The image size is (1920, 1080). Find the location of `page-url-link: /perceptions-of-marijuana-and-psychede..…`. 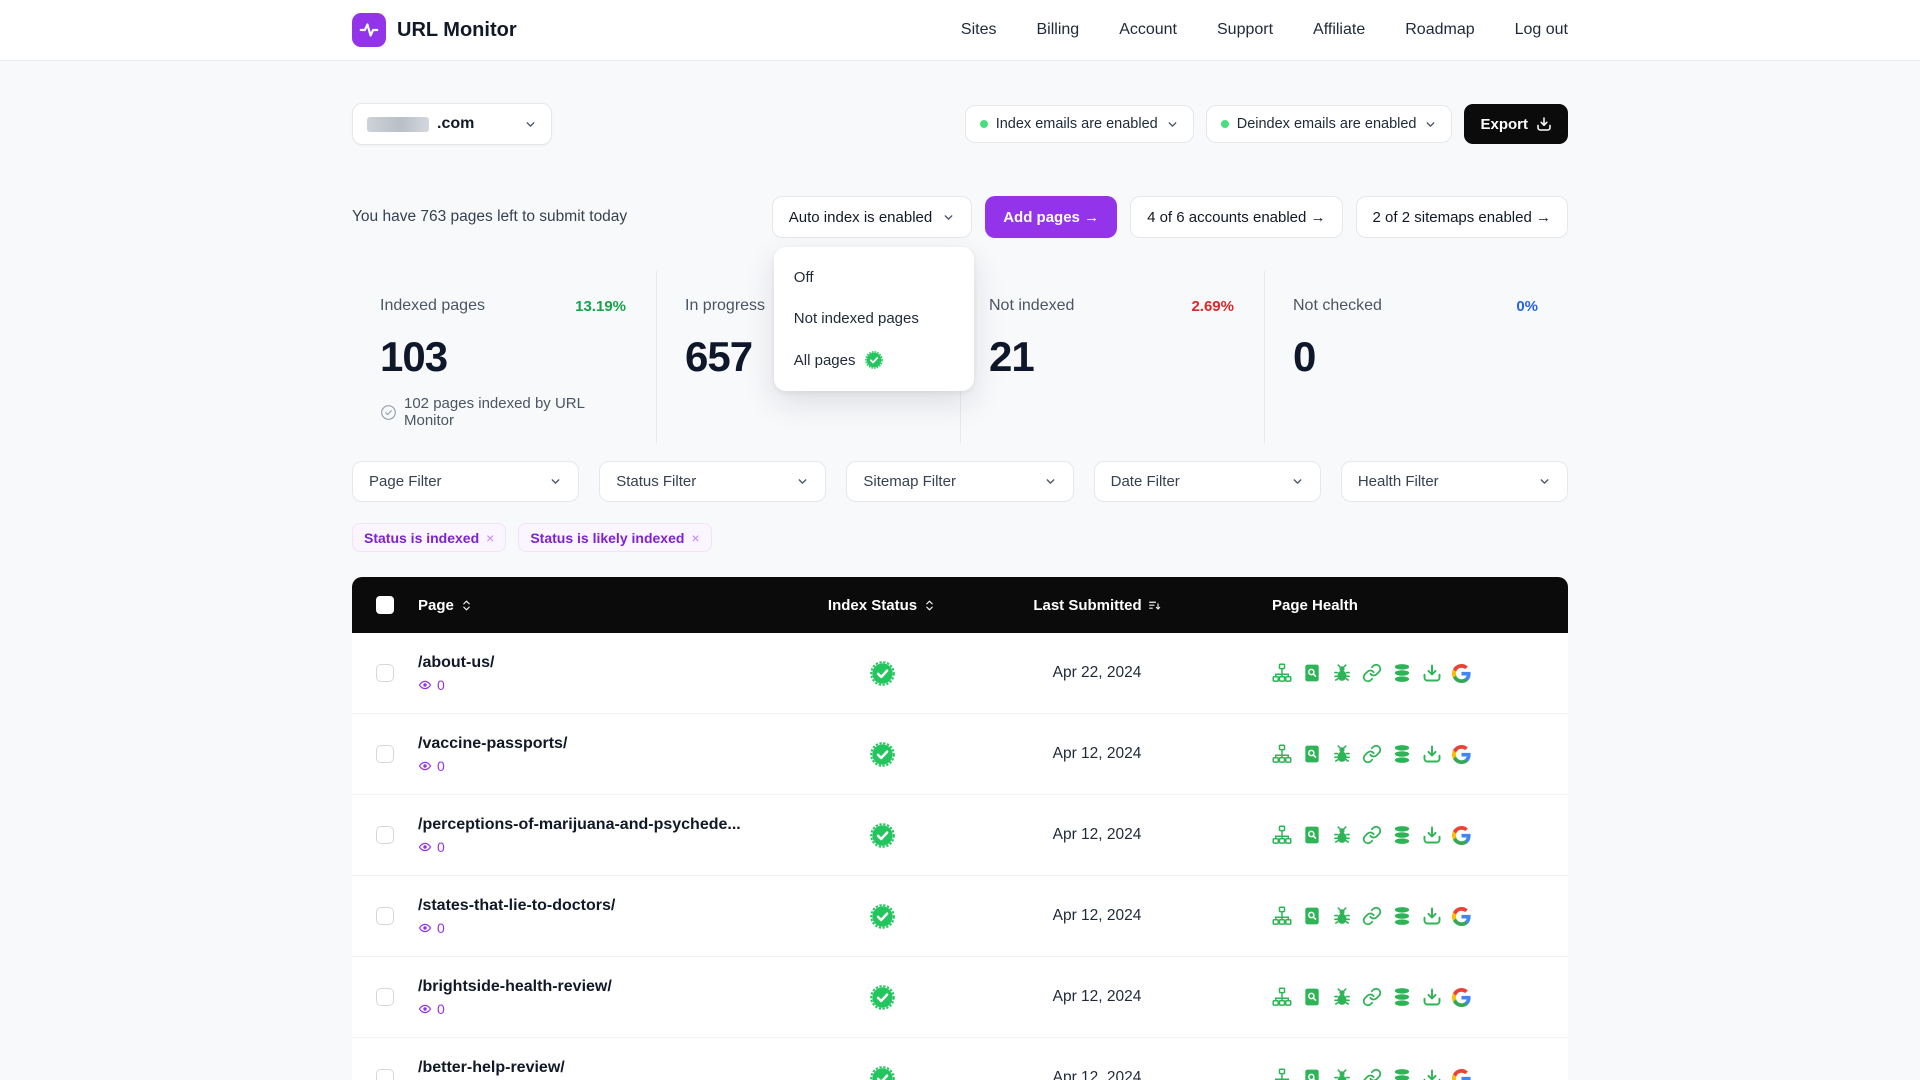

page-url-link: /perceptions-of-marijuana-and-psychede..… is located at coordinates (615, 825).